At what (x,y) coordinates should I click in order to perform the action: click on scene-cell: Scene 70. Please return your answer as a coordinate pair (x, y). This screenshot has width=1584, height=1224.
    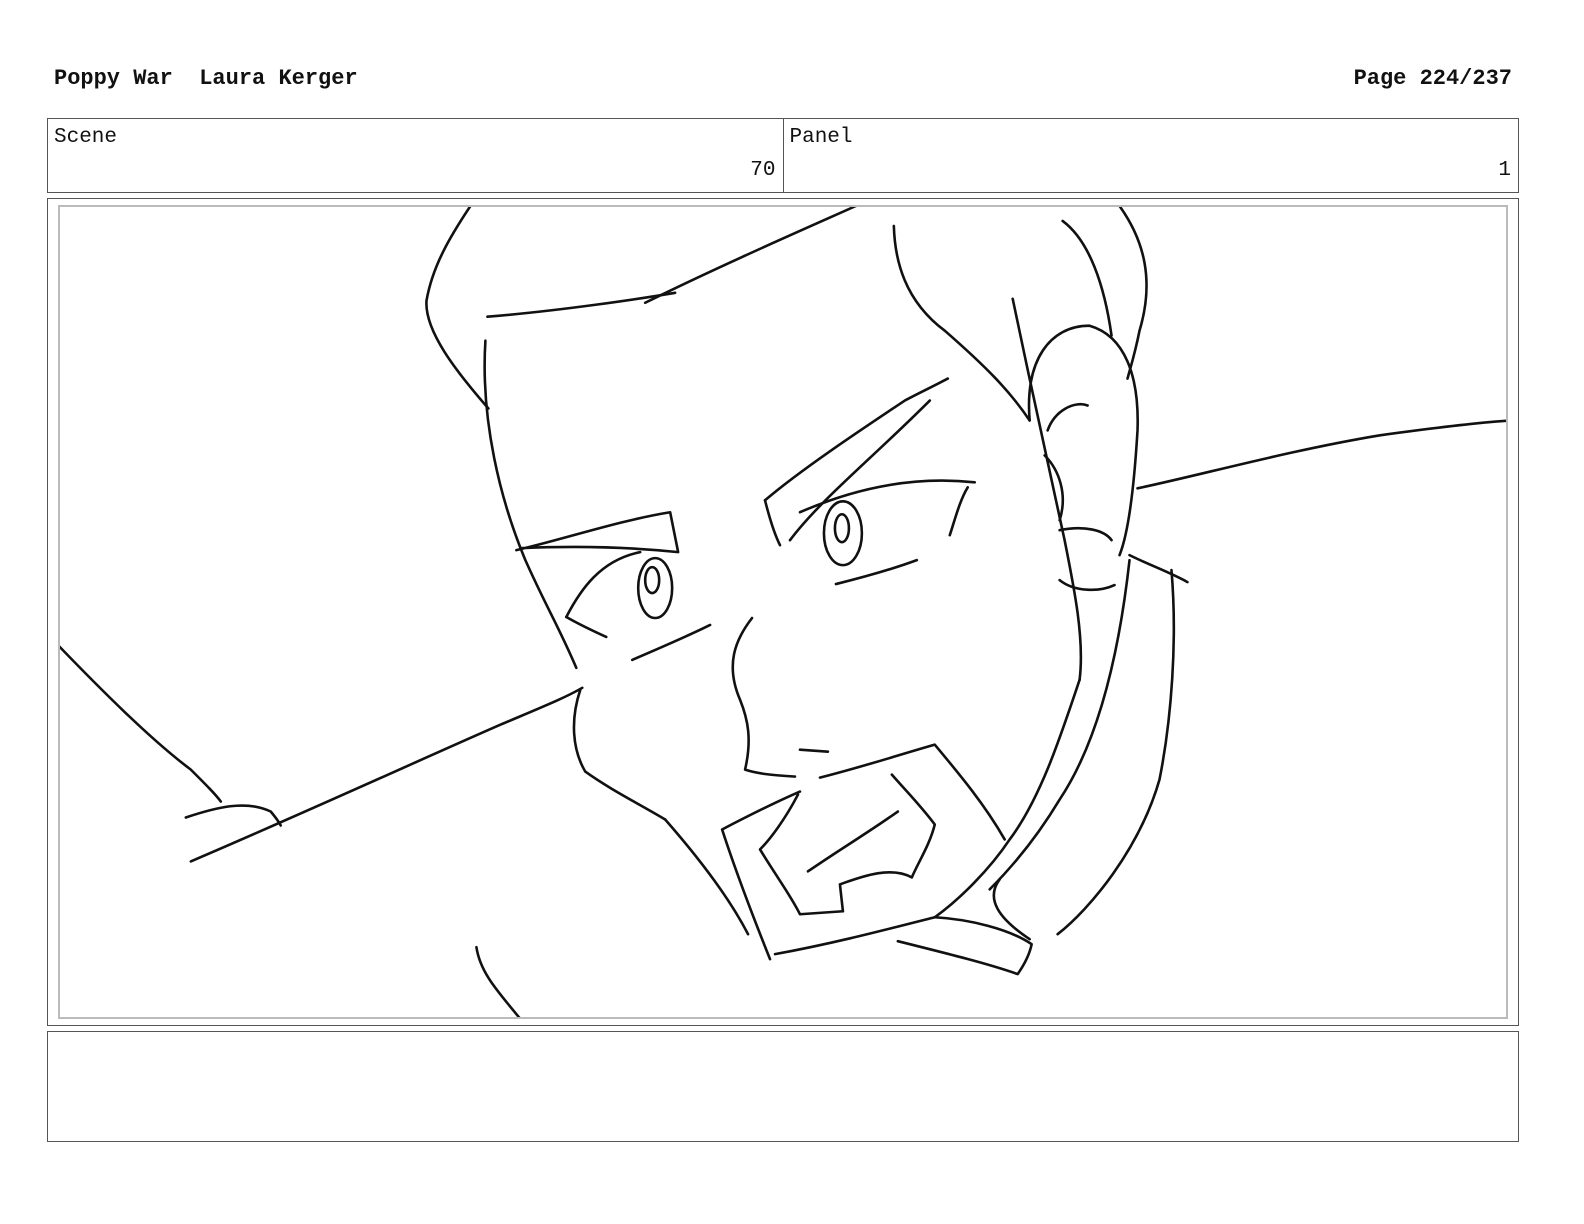
    Looking at the image, I should click on (415, 155).